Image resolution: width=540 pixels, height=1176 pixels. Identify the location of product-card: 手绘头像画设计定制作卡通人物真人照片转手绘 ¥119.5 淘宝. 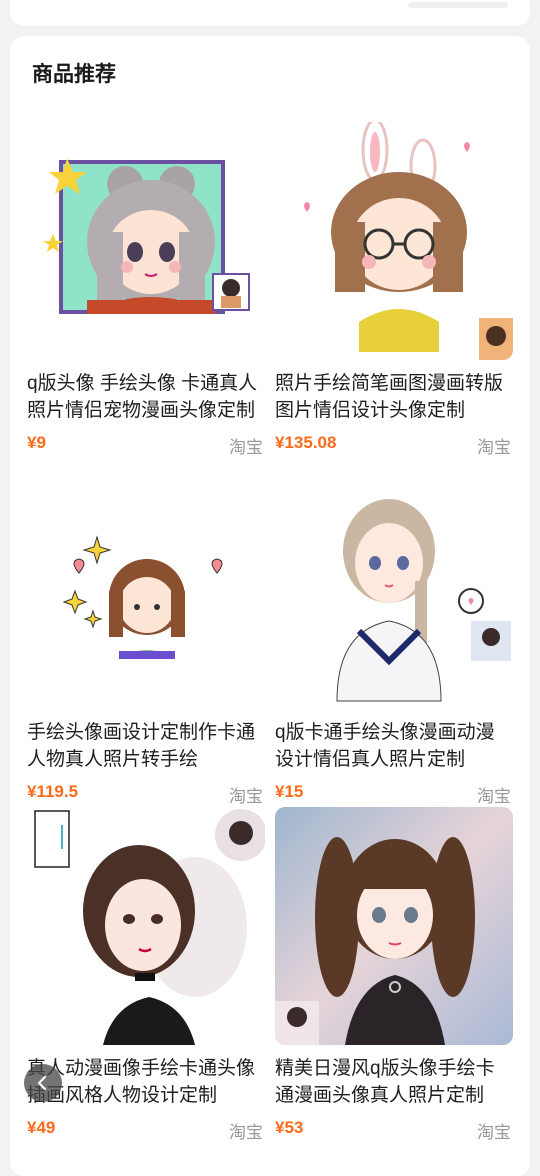
(146, 638).